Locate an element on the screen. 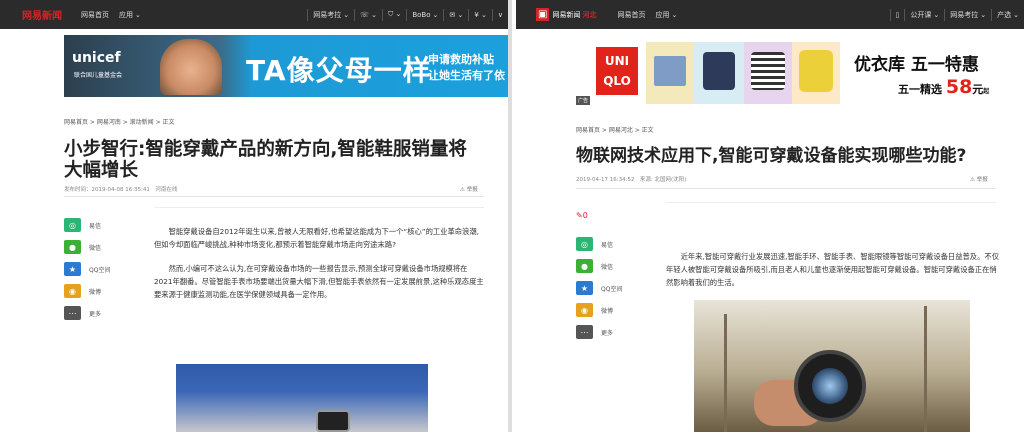  breadcrumb: 网易首页 > 网易河南 > 滚动新闻 > 正文 is located at coordinates (119, 121).